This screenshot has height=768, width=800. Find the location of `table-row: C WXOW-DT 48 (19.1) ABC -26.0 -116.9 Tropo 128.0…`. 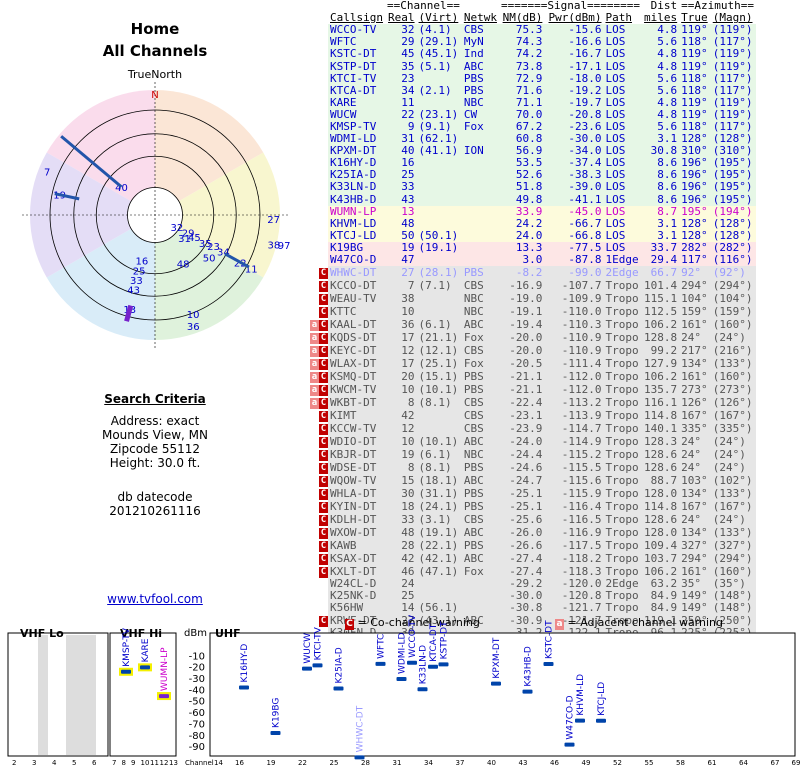

table-row: C WXOW-DT 48 (19.1) ABC -26.0 -116.9 Tropo 128.0… is located at coordinates (533, 533).